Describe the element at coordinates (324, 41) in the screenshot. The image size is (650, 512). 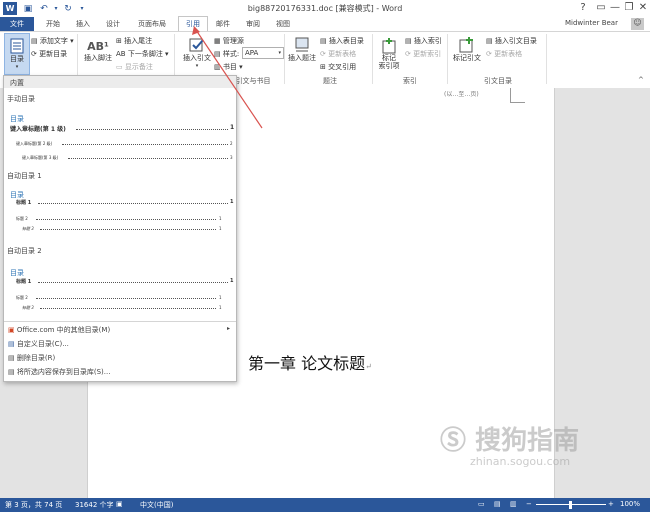
I see `table-of-figures-icon: ▤` at that location.